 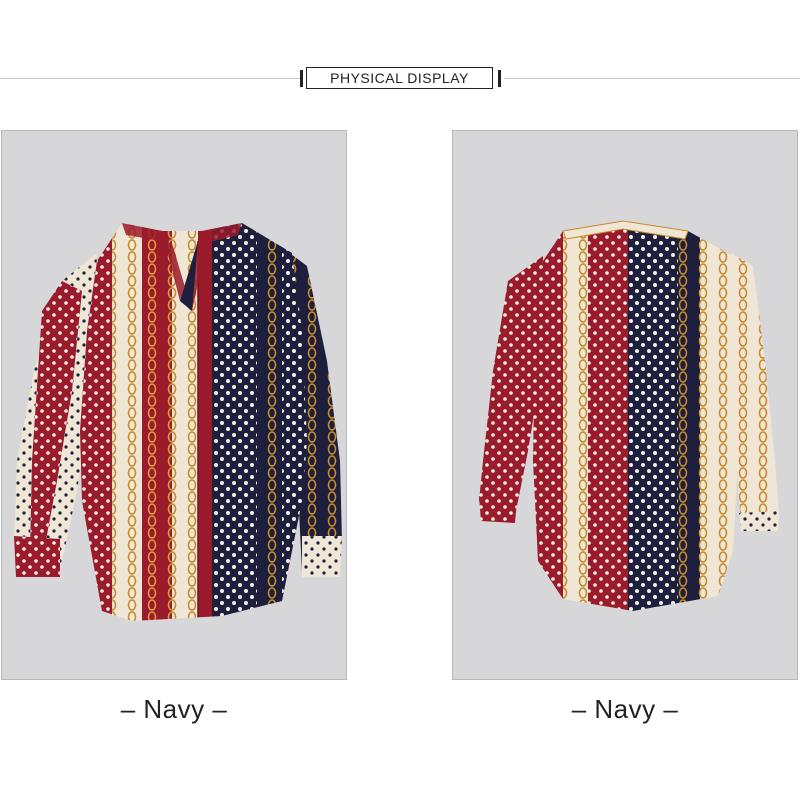 I want to click on header-bracket-left, so click(x=301, y=78).